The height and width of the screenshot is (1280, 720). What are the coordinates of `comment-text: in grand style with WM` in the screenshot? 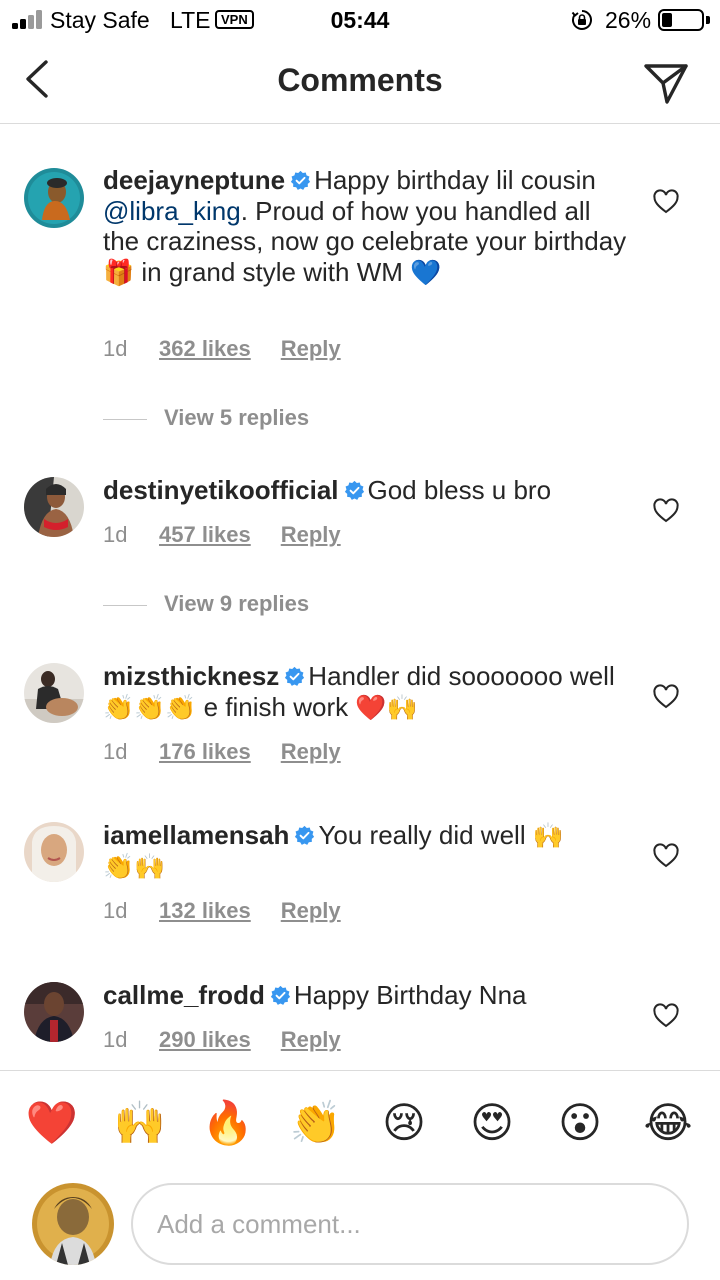 It's located at (272, 271).